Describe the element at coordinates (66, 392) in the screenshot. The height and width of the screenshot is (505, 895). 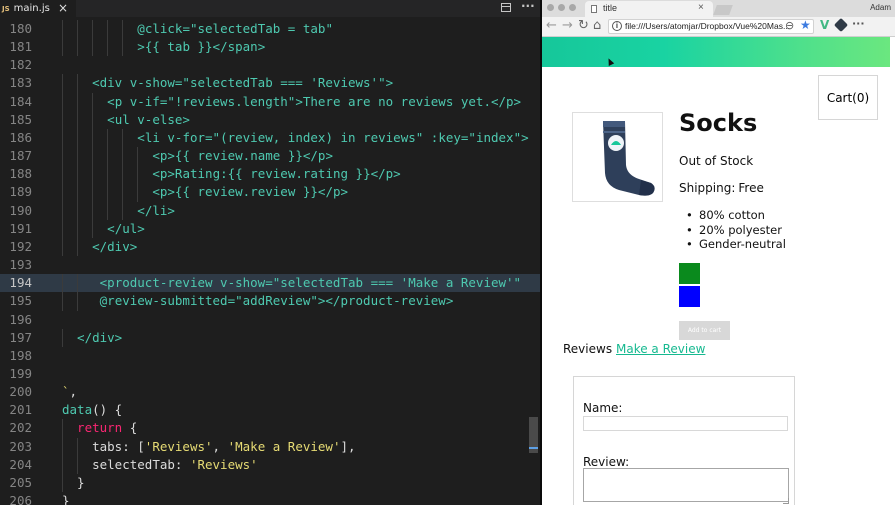
I see `code-token: `` at that location.